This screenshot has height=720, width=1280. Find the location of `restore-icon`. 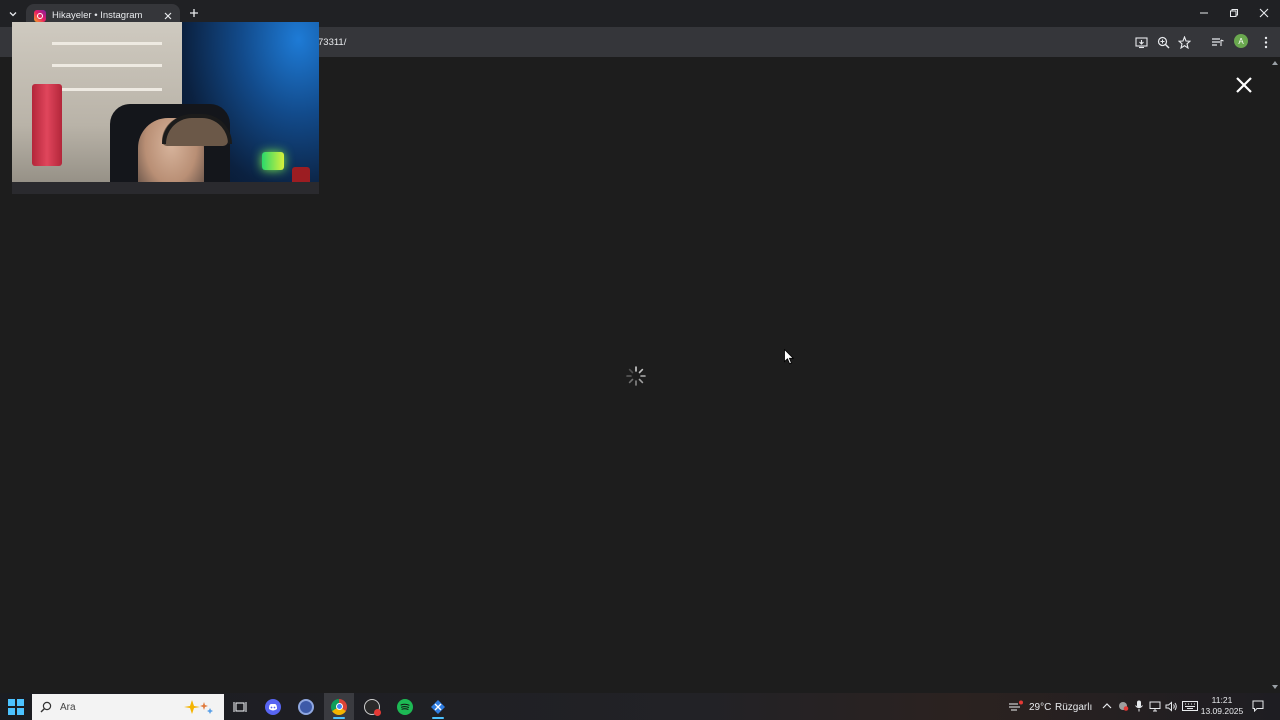

restore-icon is located at coordinates (1234, 13).